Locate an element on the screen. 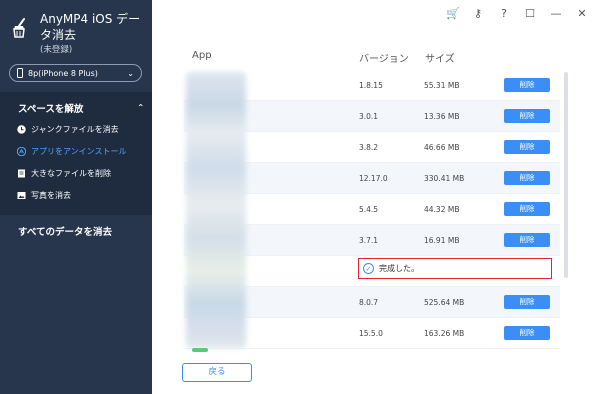 Image resolution: width=600 pixels, height=394 pixels. completed-status: ✓ 完成した。 is located at coordinates (455, 268).